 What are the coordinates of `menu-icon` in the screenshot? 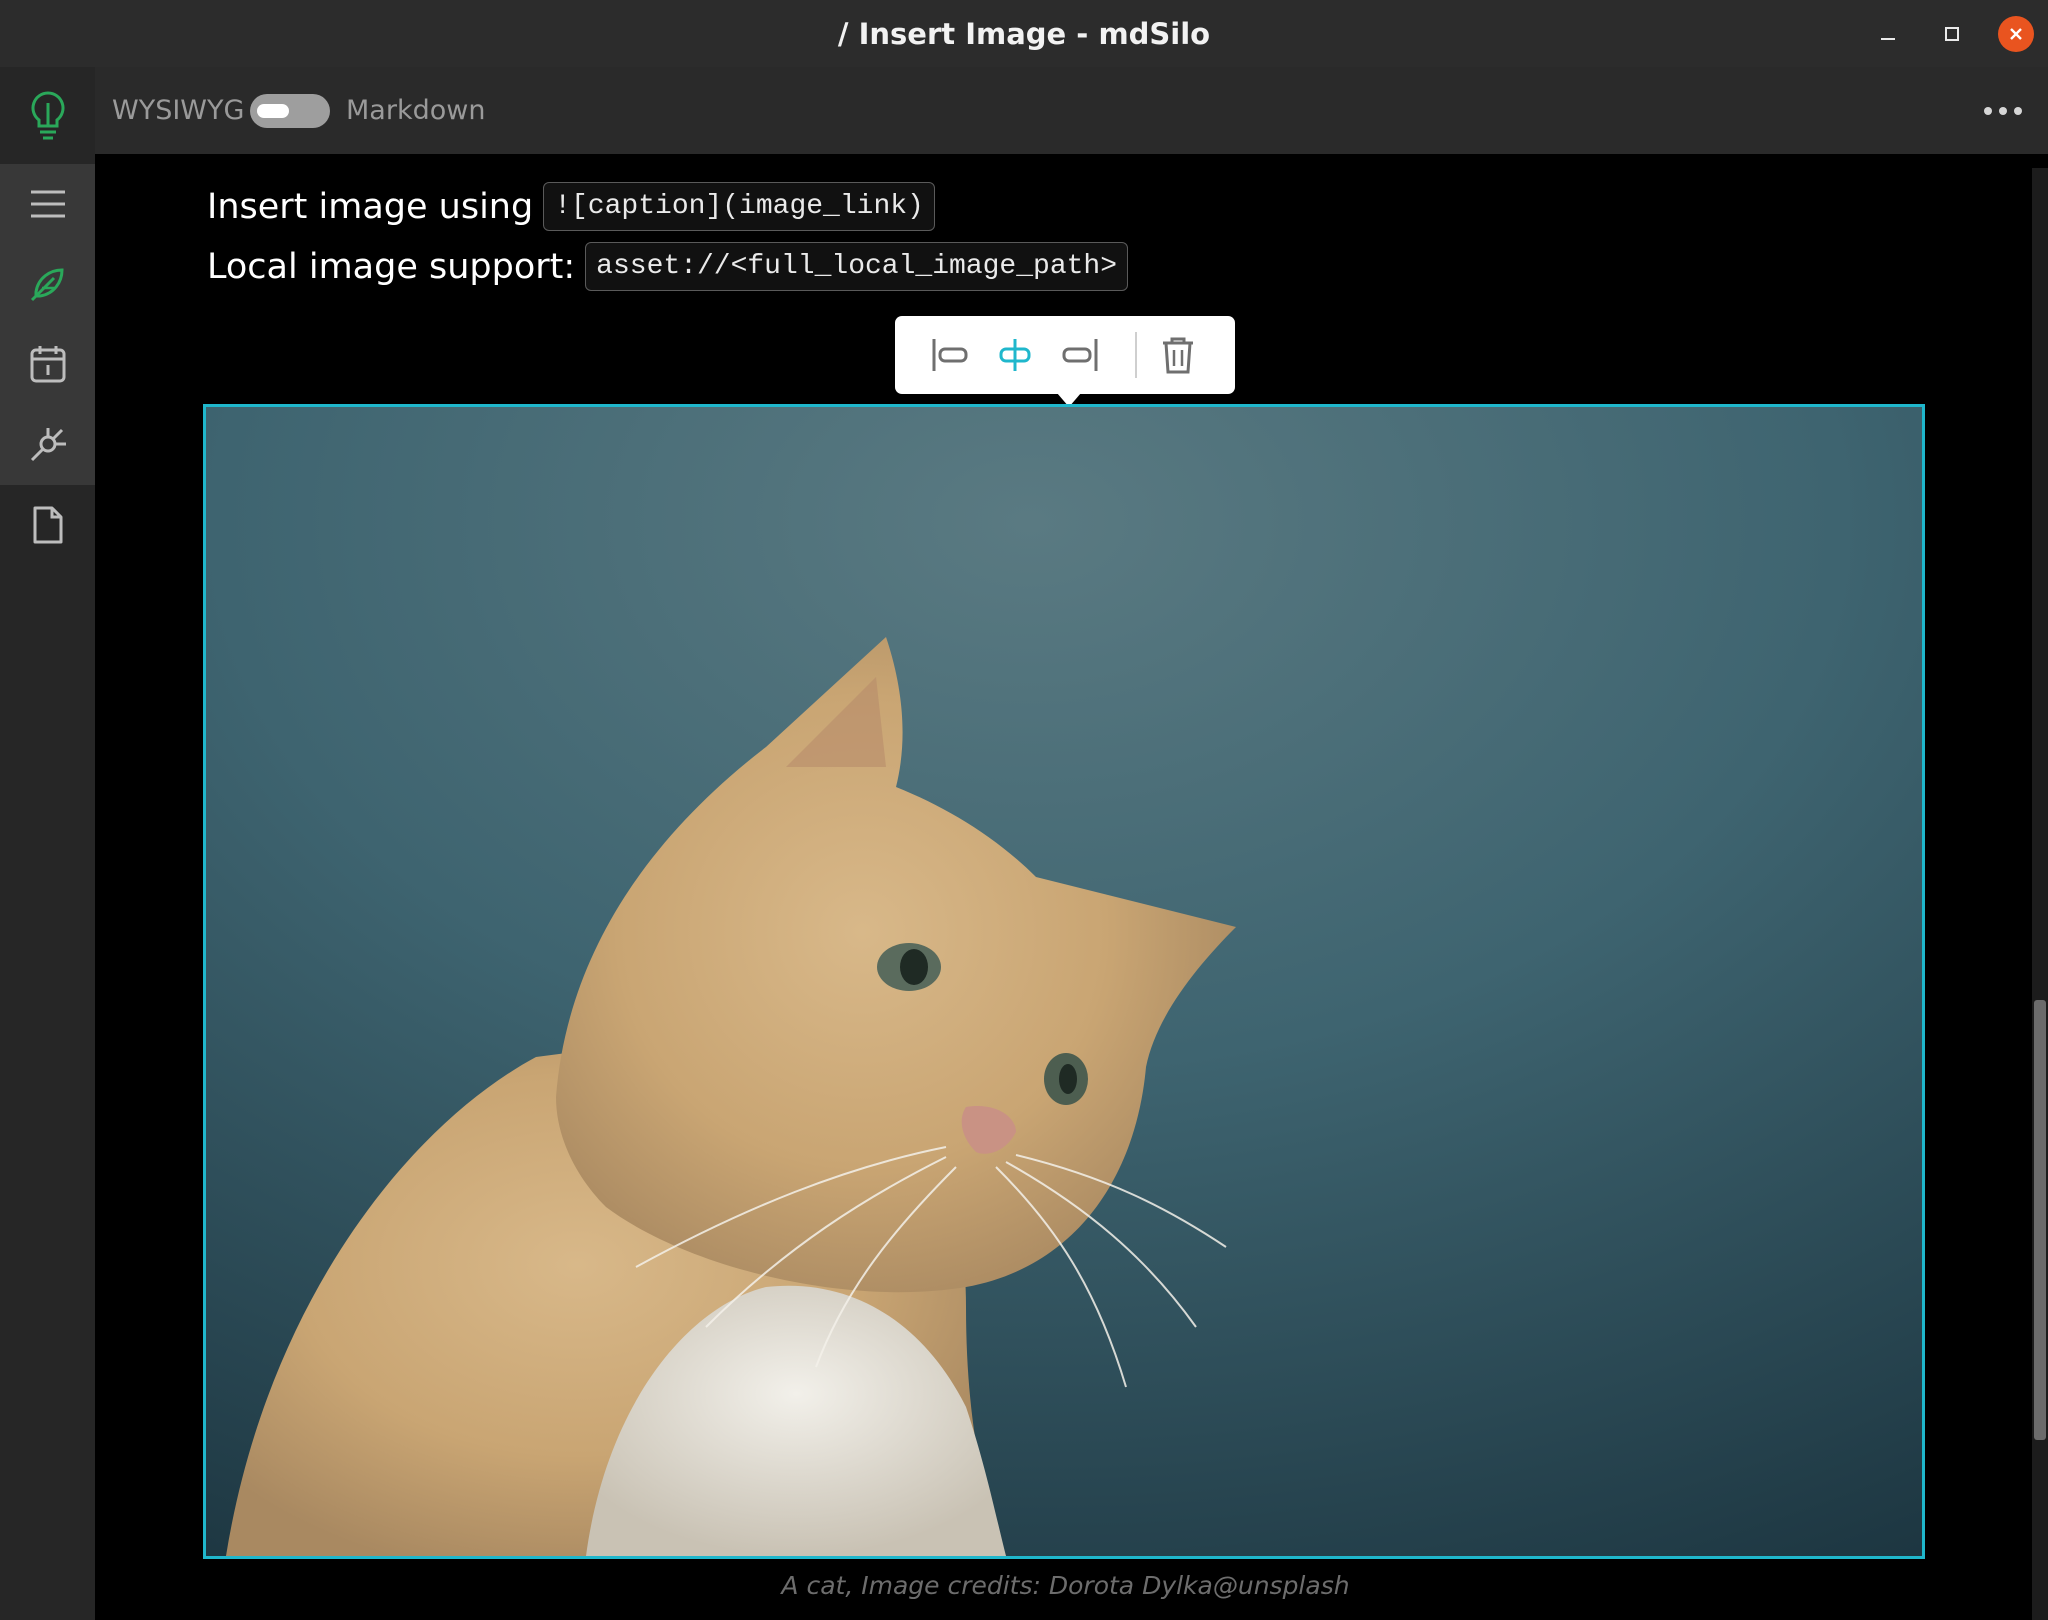 It's located at (47, 204).